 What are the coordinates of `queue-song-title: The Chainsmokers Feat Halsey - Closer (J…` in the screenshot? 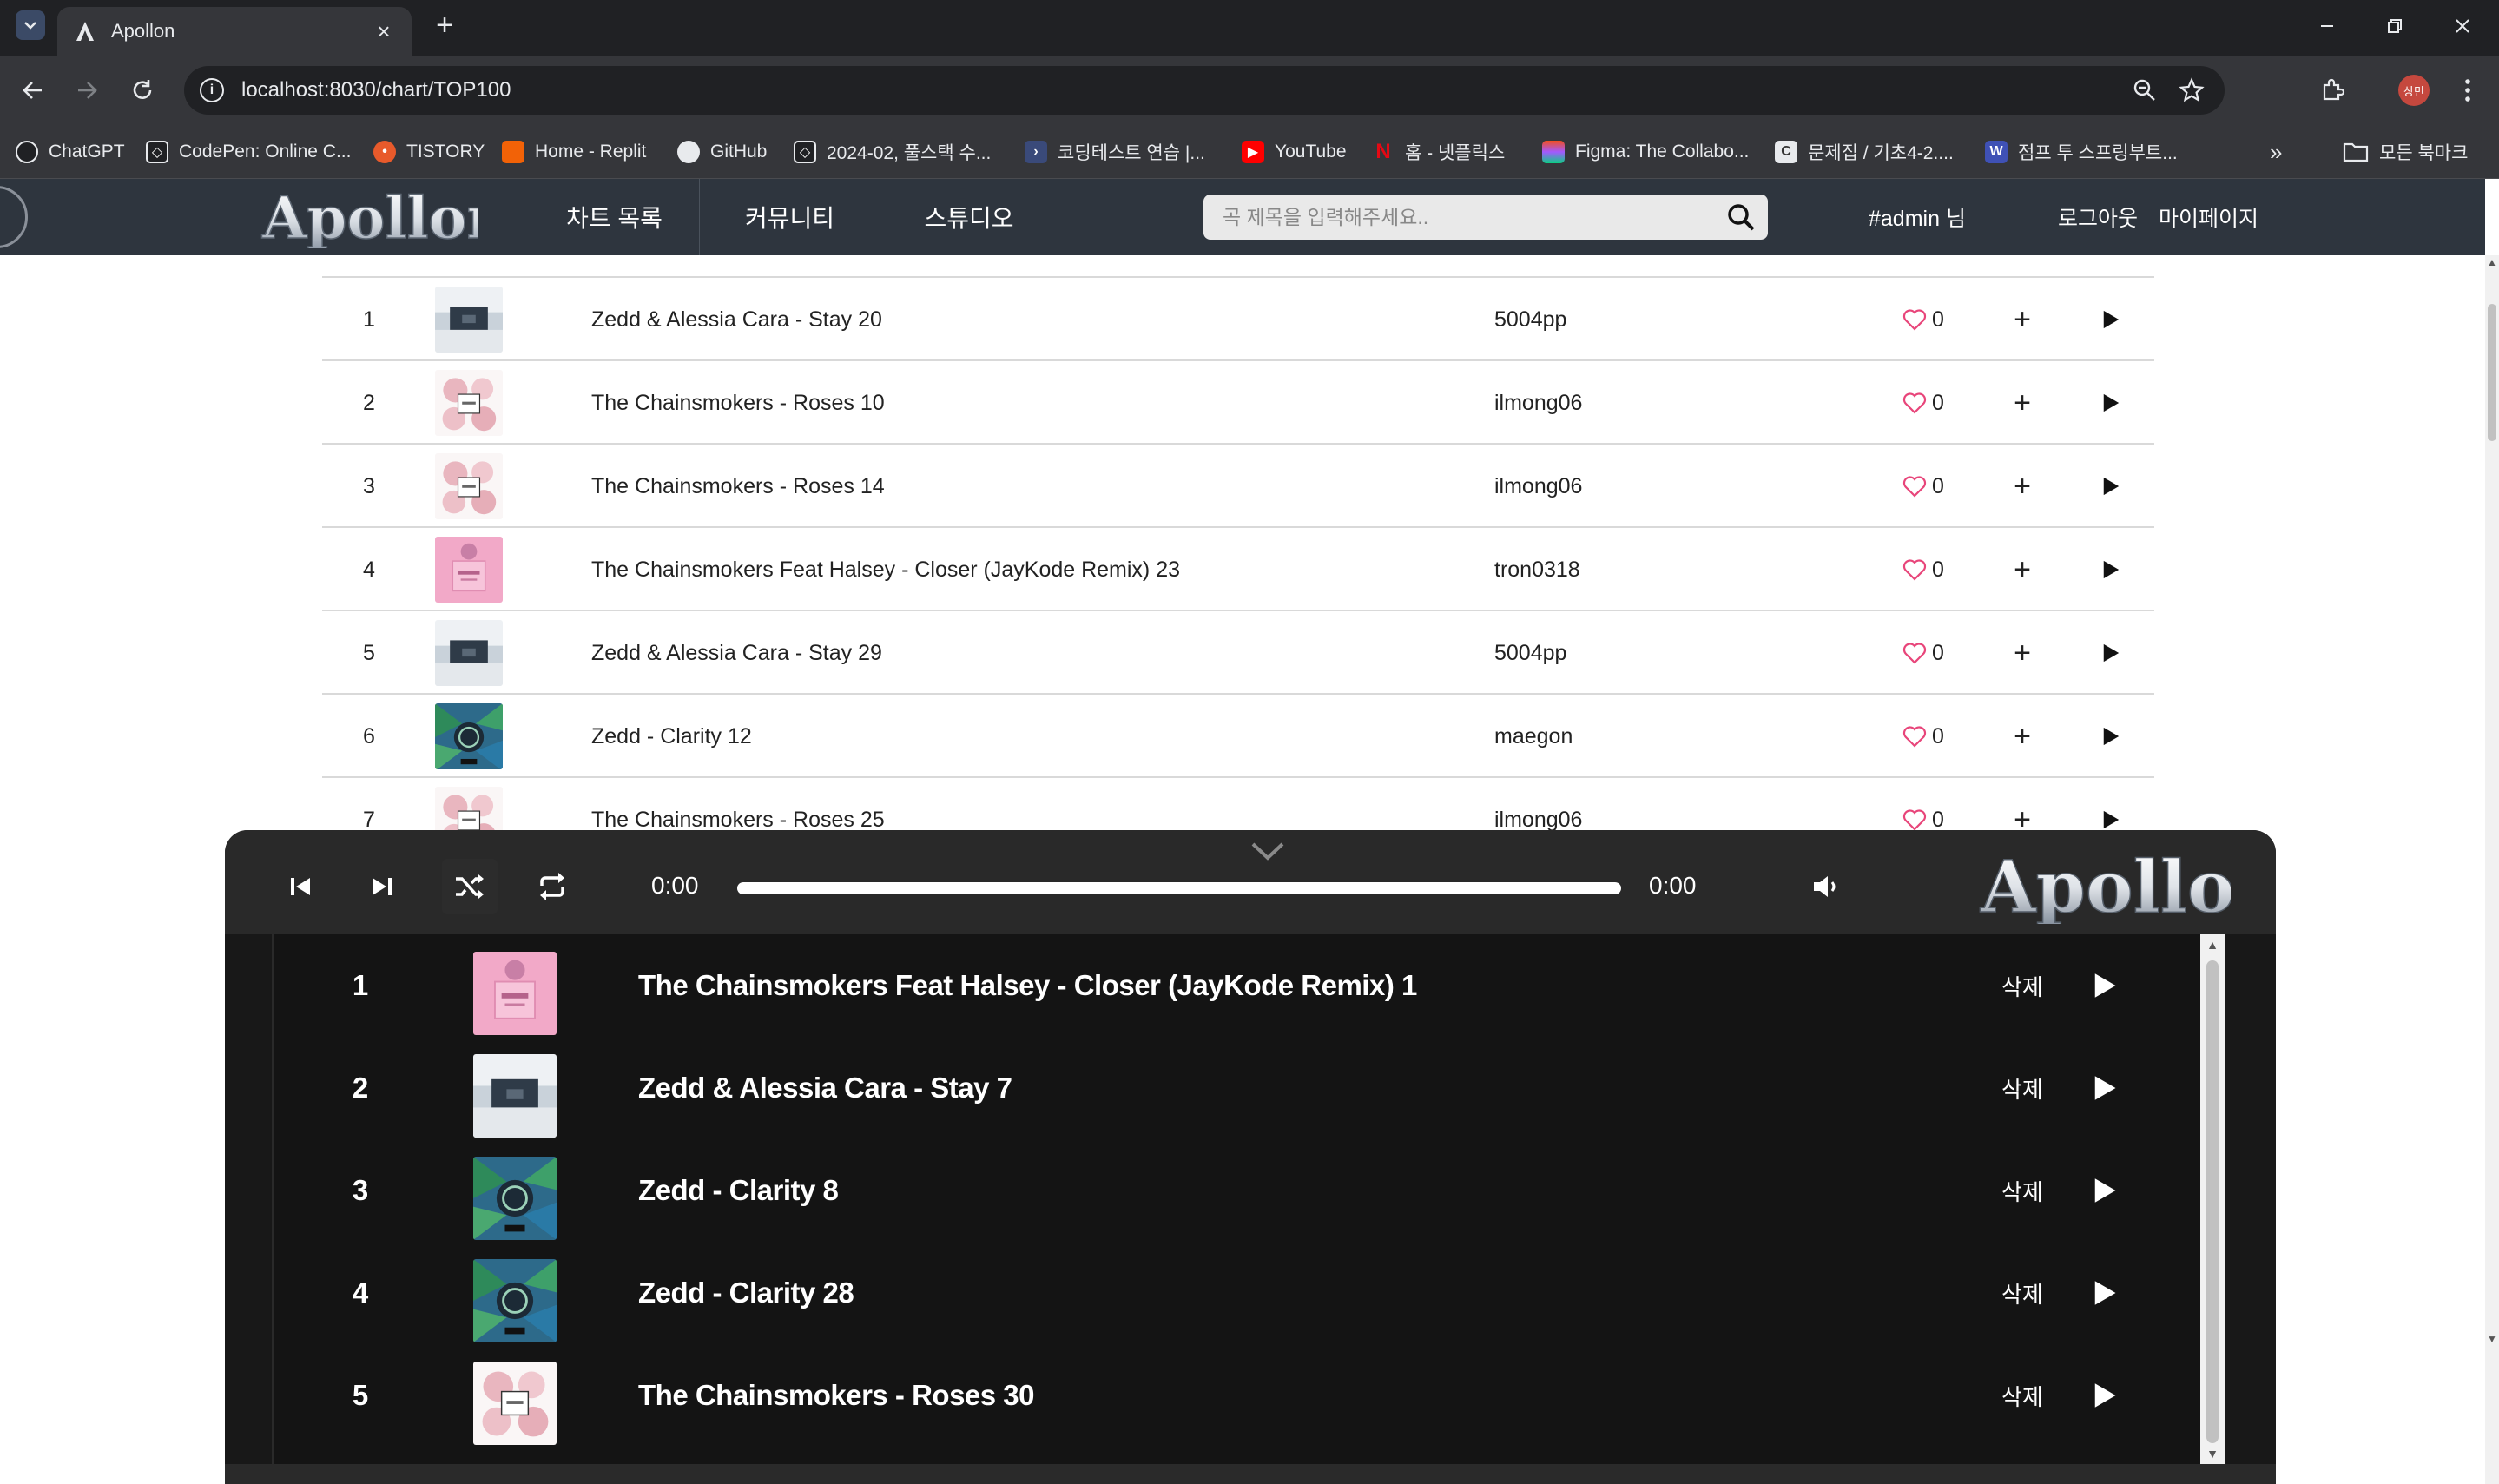 It's located at (1027, 985).